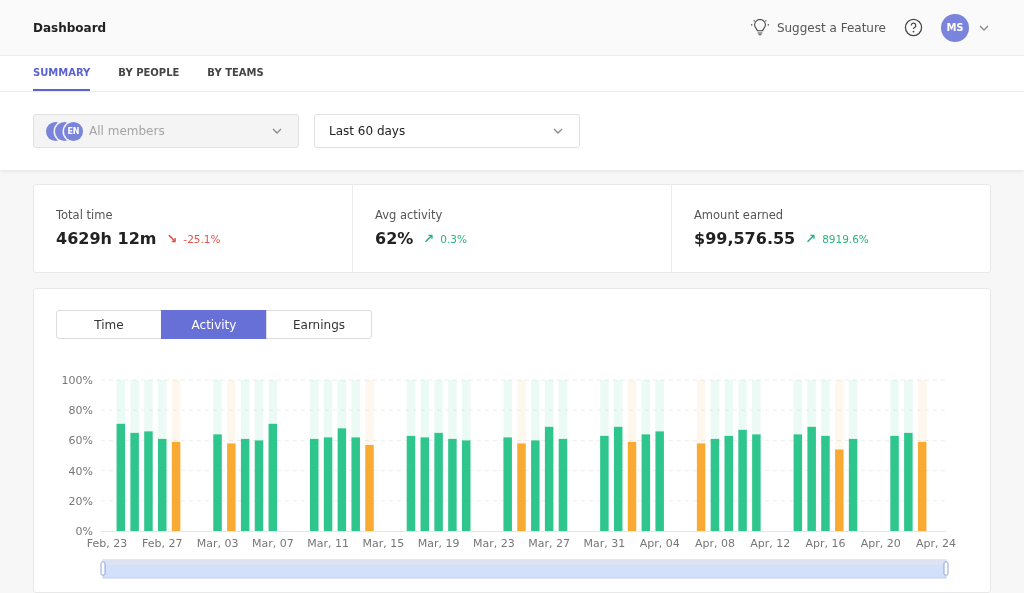 This screenshot has width=1024, height=593. What do you see at coordinates (453, 238) in the screenshot?
I see `stat-change: 0.3%` at bounding box center [453, 238].